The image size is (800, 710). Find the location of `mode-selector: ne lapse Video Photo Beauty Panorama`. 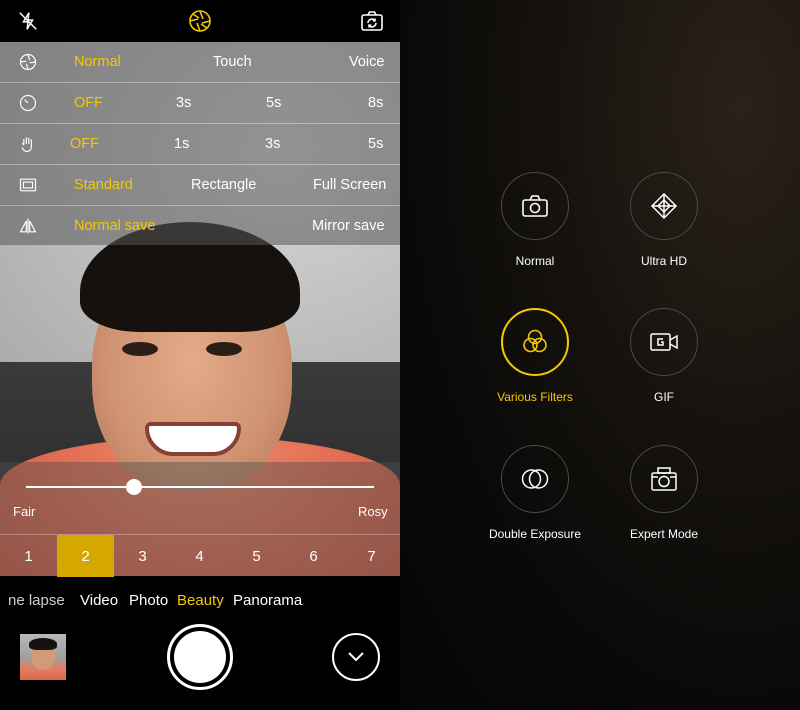

mode-selector: ne lapse Video Photo Beauty Panorama is located at coordinates (200, 601).